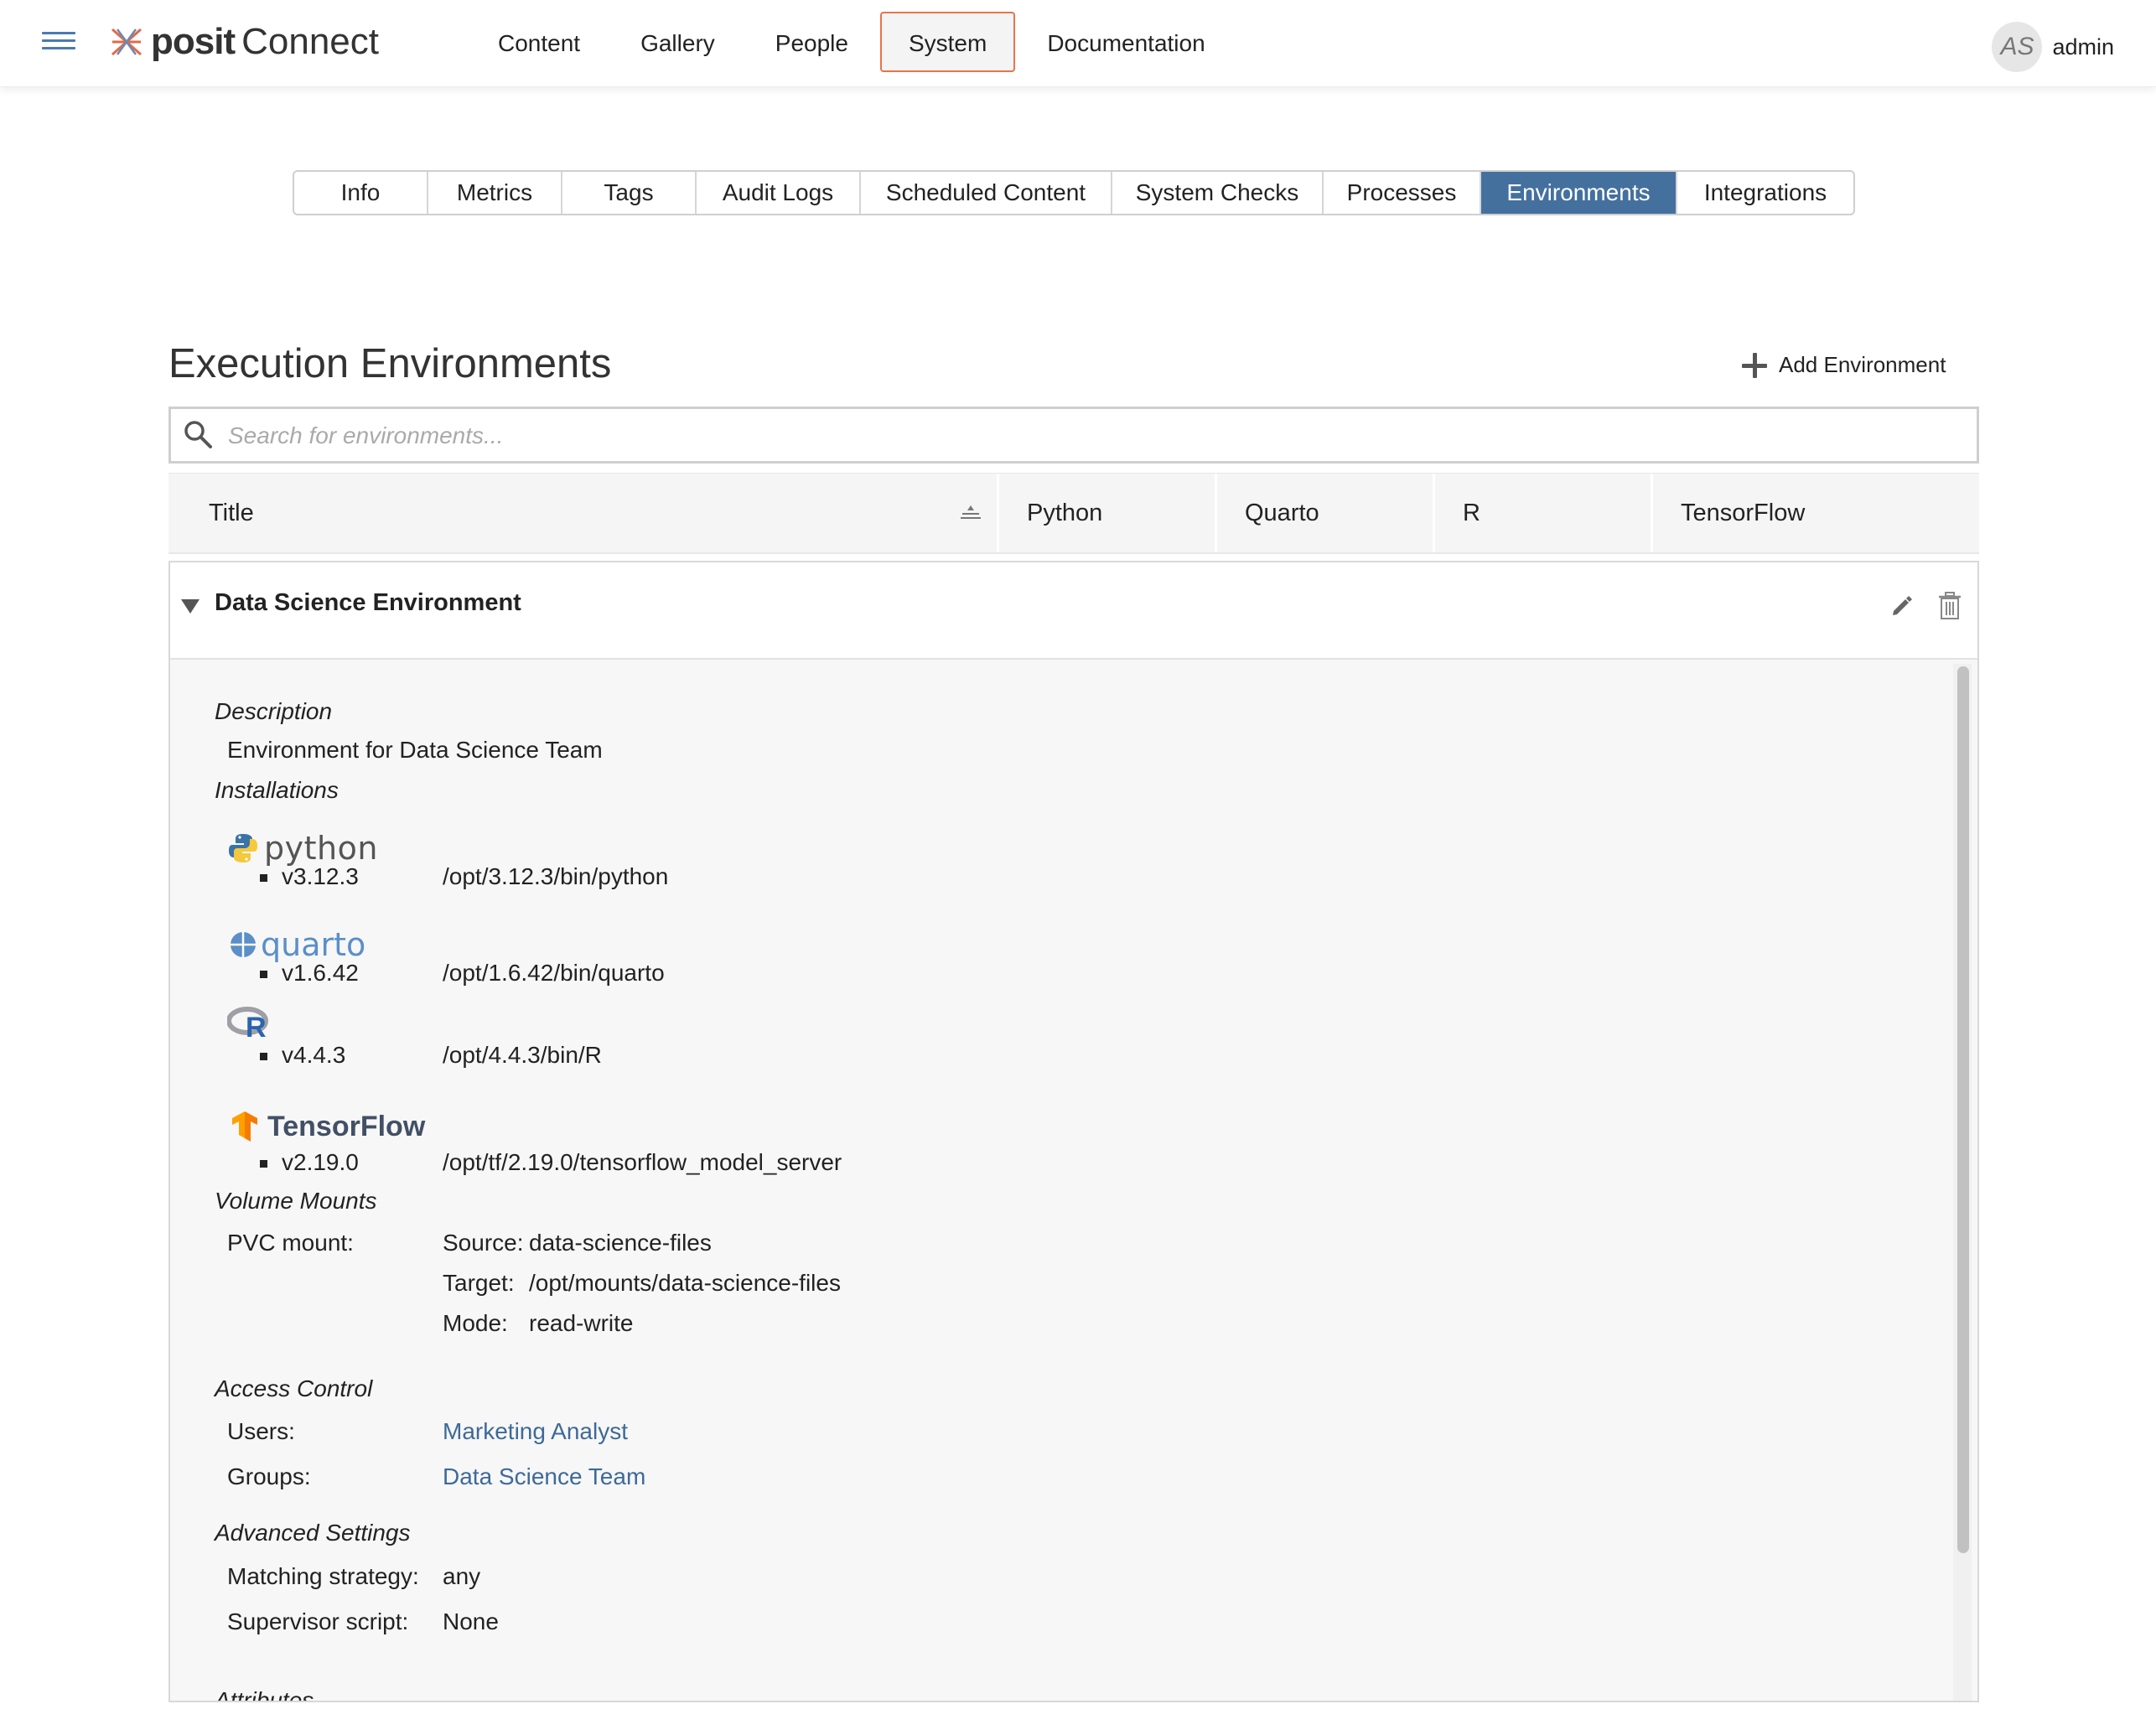  I want to click on pvc-mount-label: PVC mount:, so click(290, 1243).